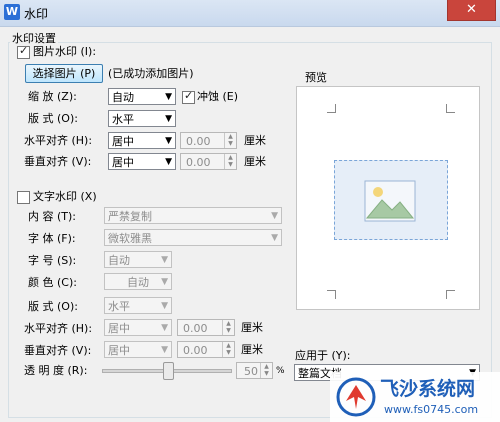  I want to click on text-watermark-checkbox, so click(23, 197).